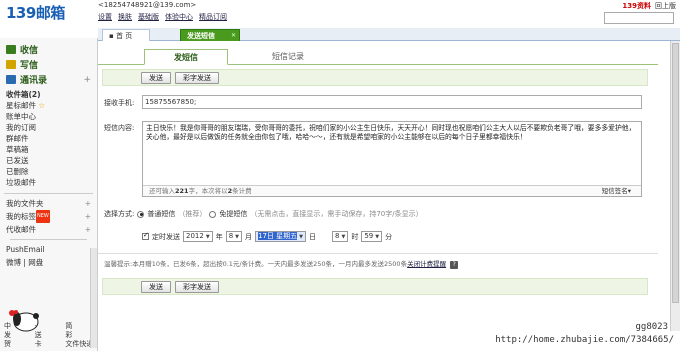  What do you see at coordinates (49, 344) in the screenshot?
I see `quick-item: 卡` at bounding box center [49, 344].